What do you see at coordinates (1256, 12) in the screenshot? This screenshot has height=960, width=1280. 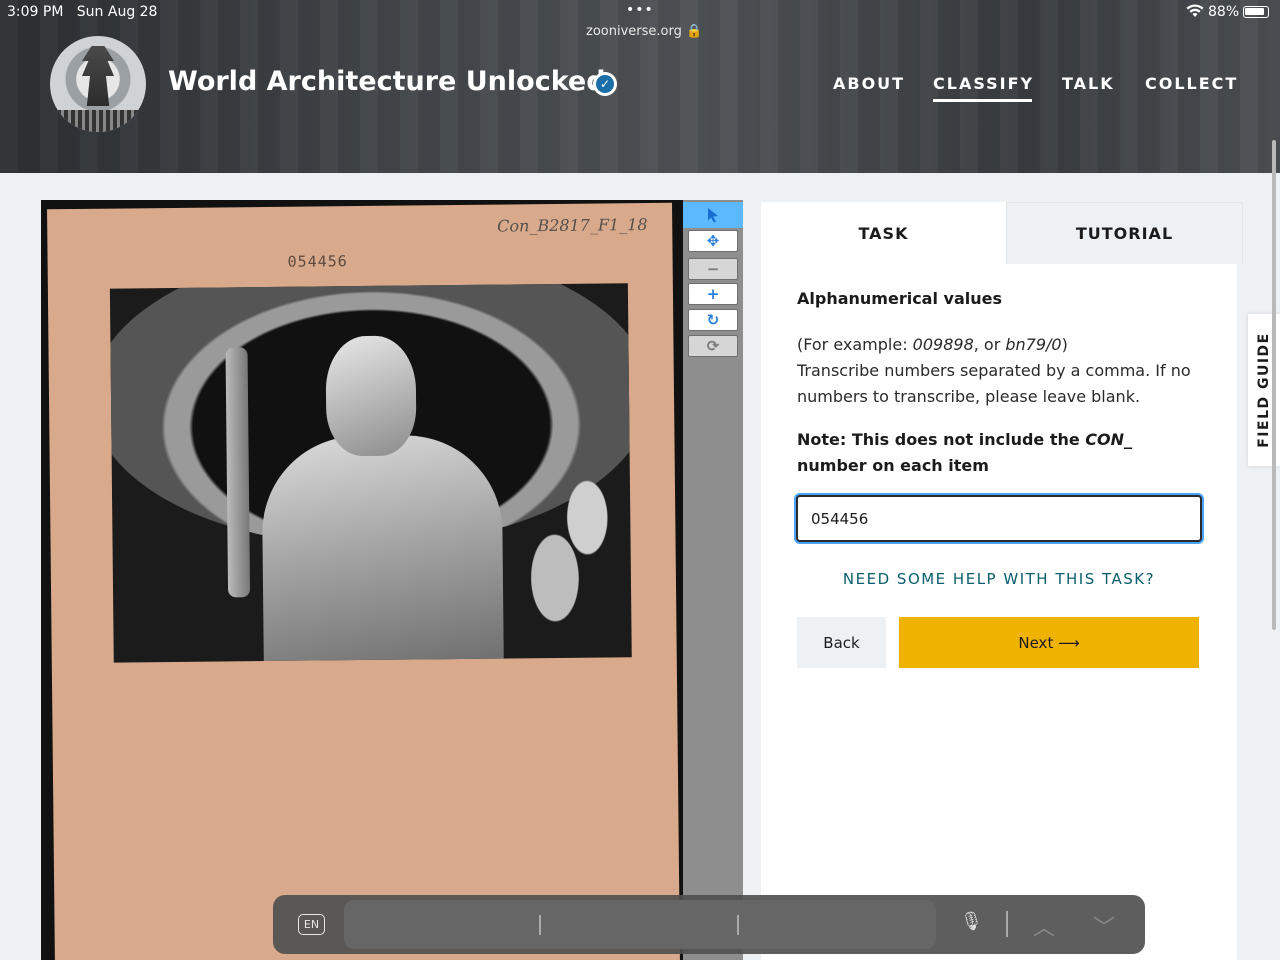 I see `battery-icon` at bounding box center [1256, 12].